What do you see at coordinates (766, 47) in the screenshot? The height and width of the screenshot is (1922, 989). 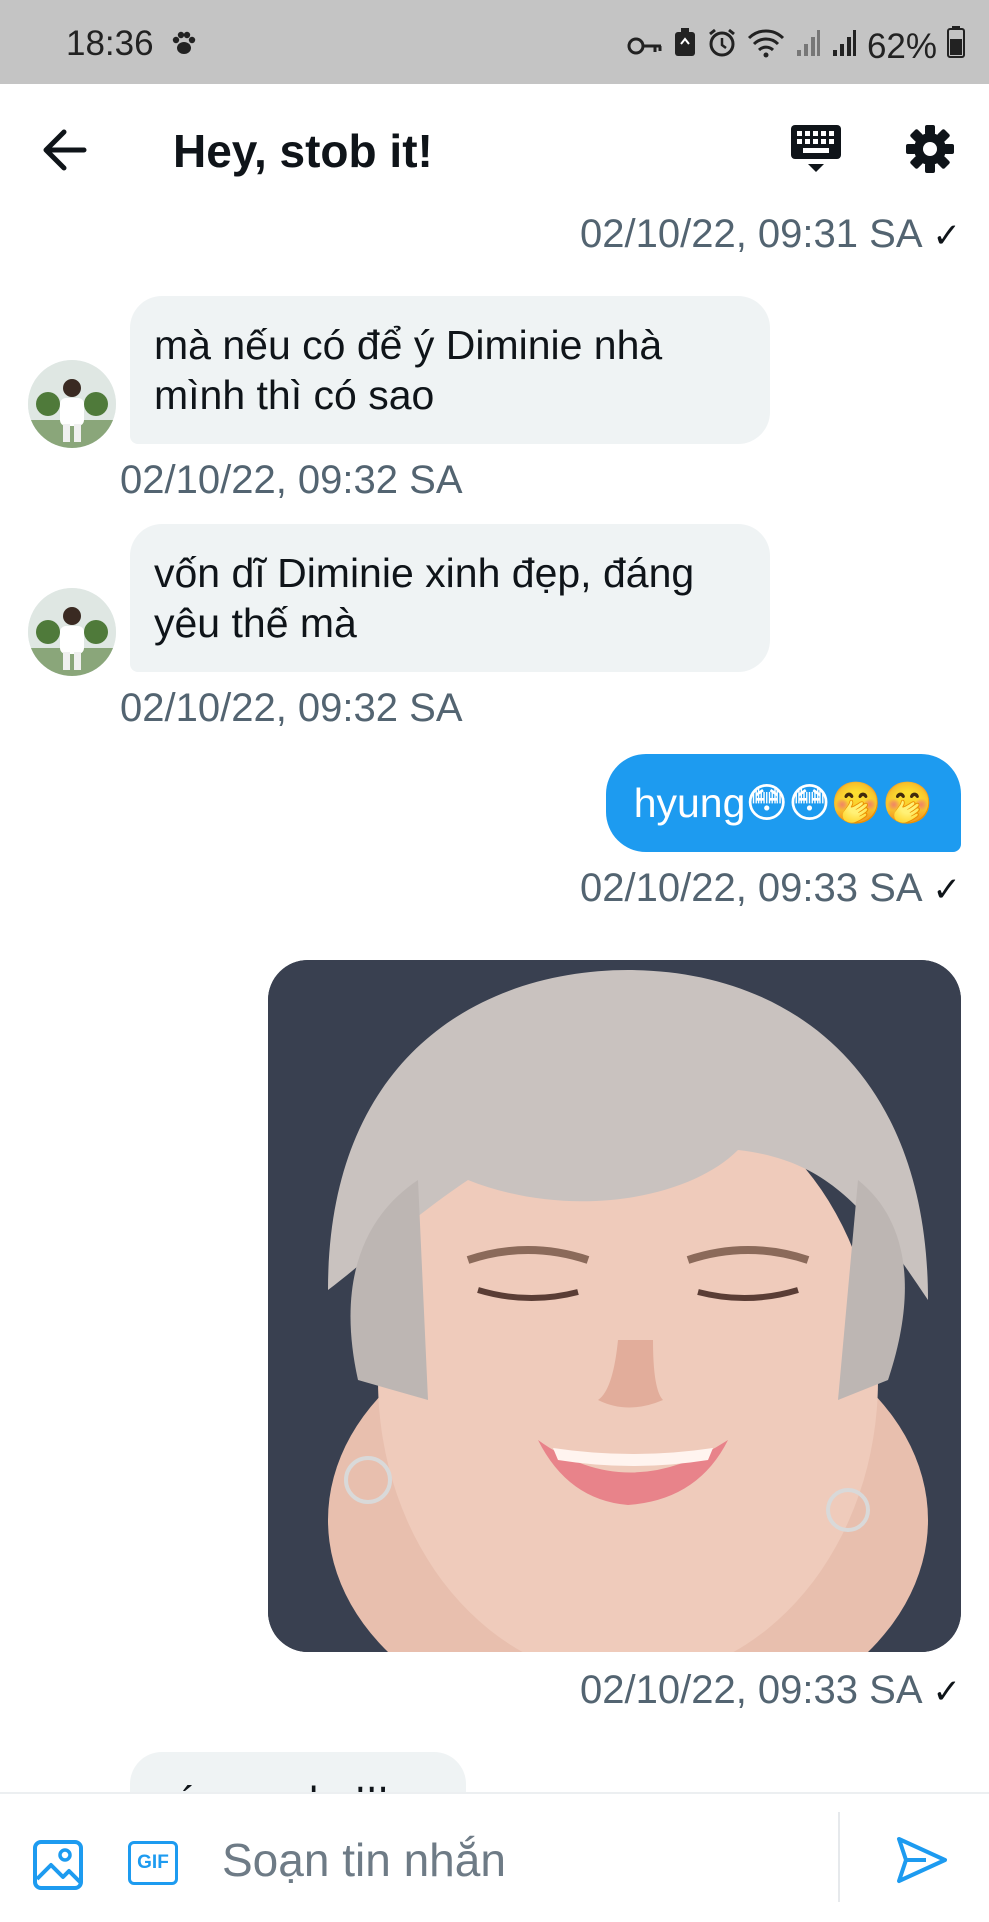 I see `wifi-icon` at bounding box center [766, 47].